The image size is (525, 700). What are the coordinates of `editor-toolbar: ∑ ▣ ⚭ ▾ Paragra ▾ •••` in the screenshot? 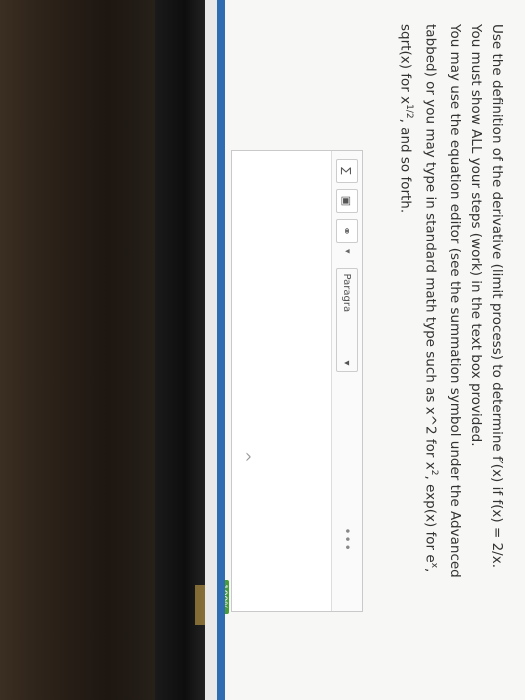 It's located at (346, 381).